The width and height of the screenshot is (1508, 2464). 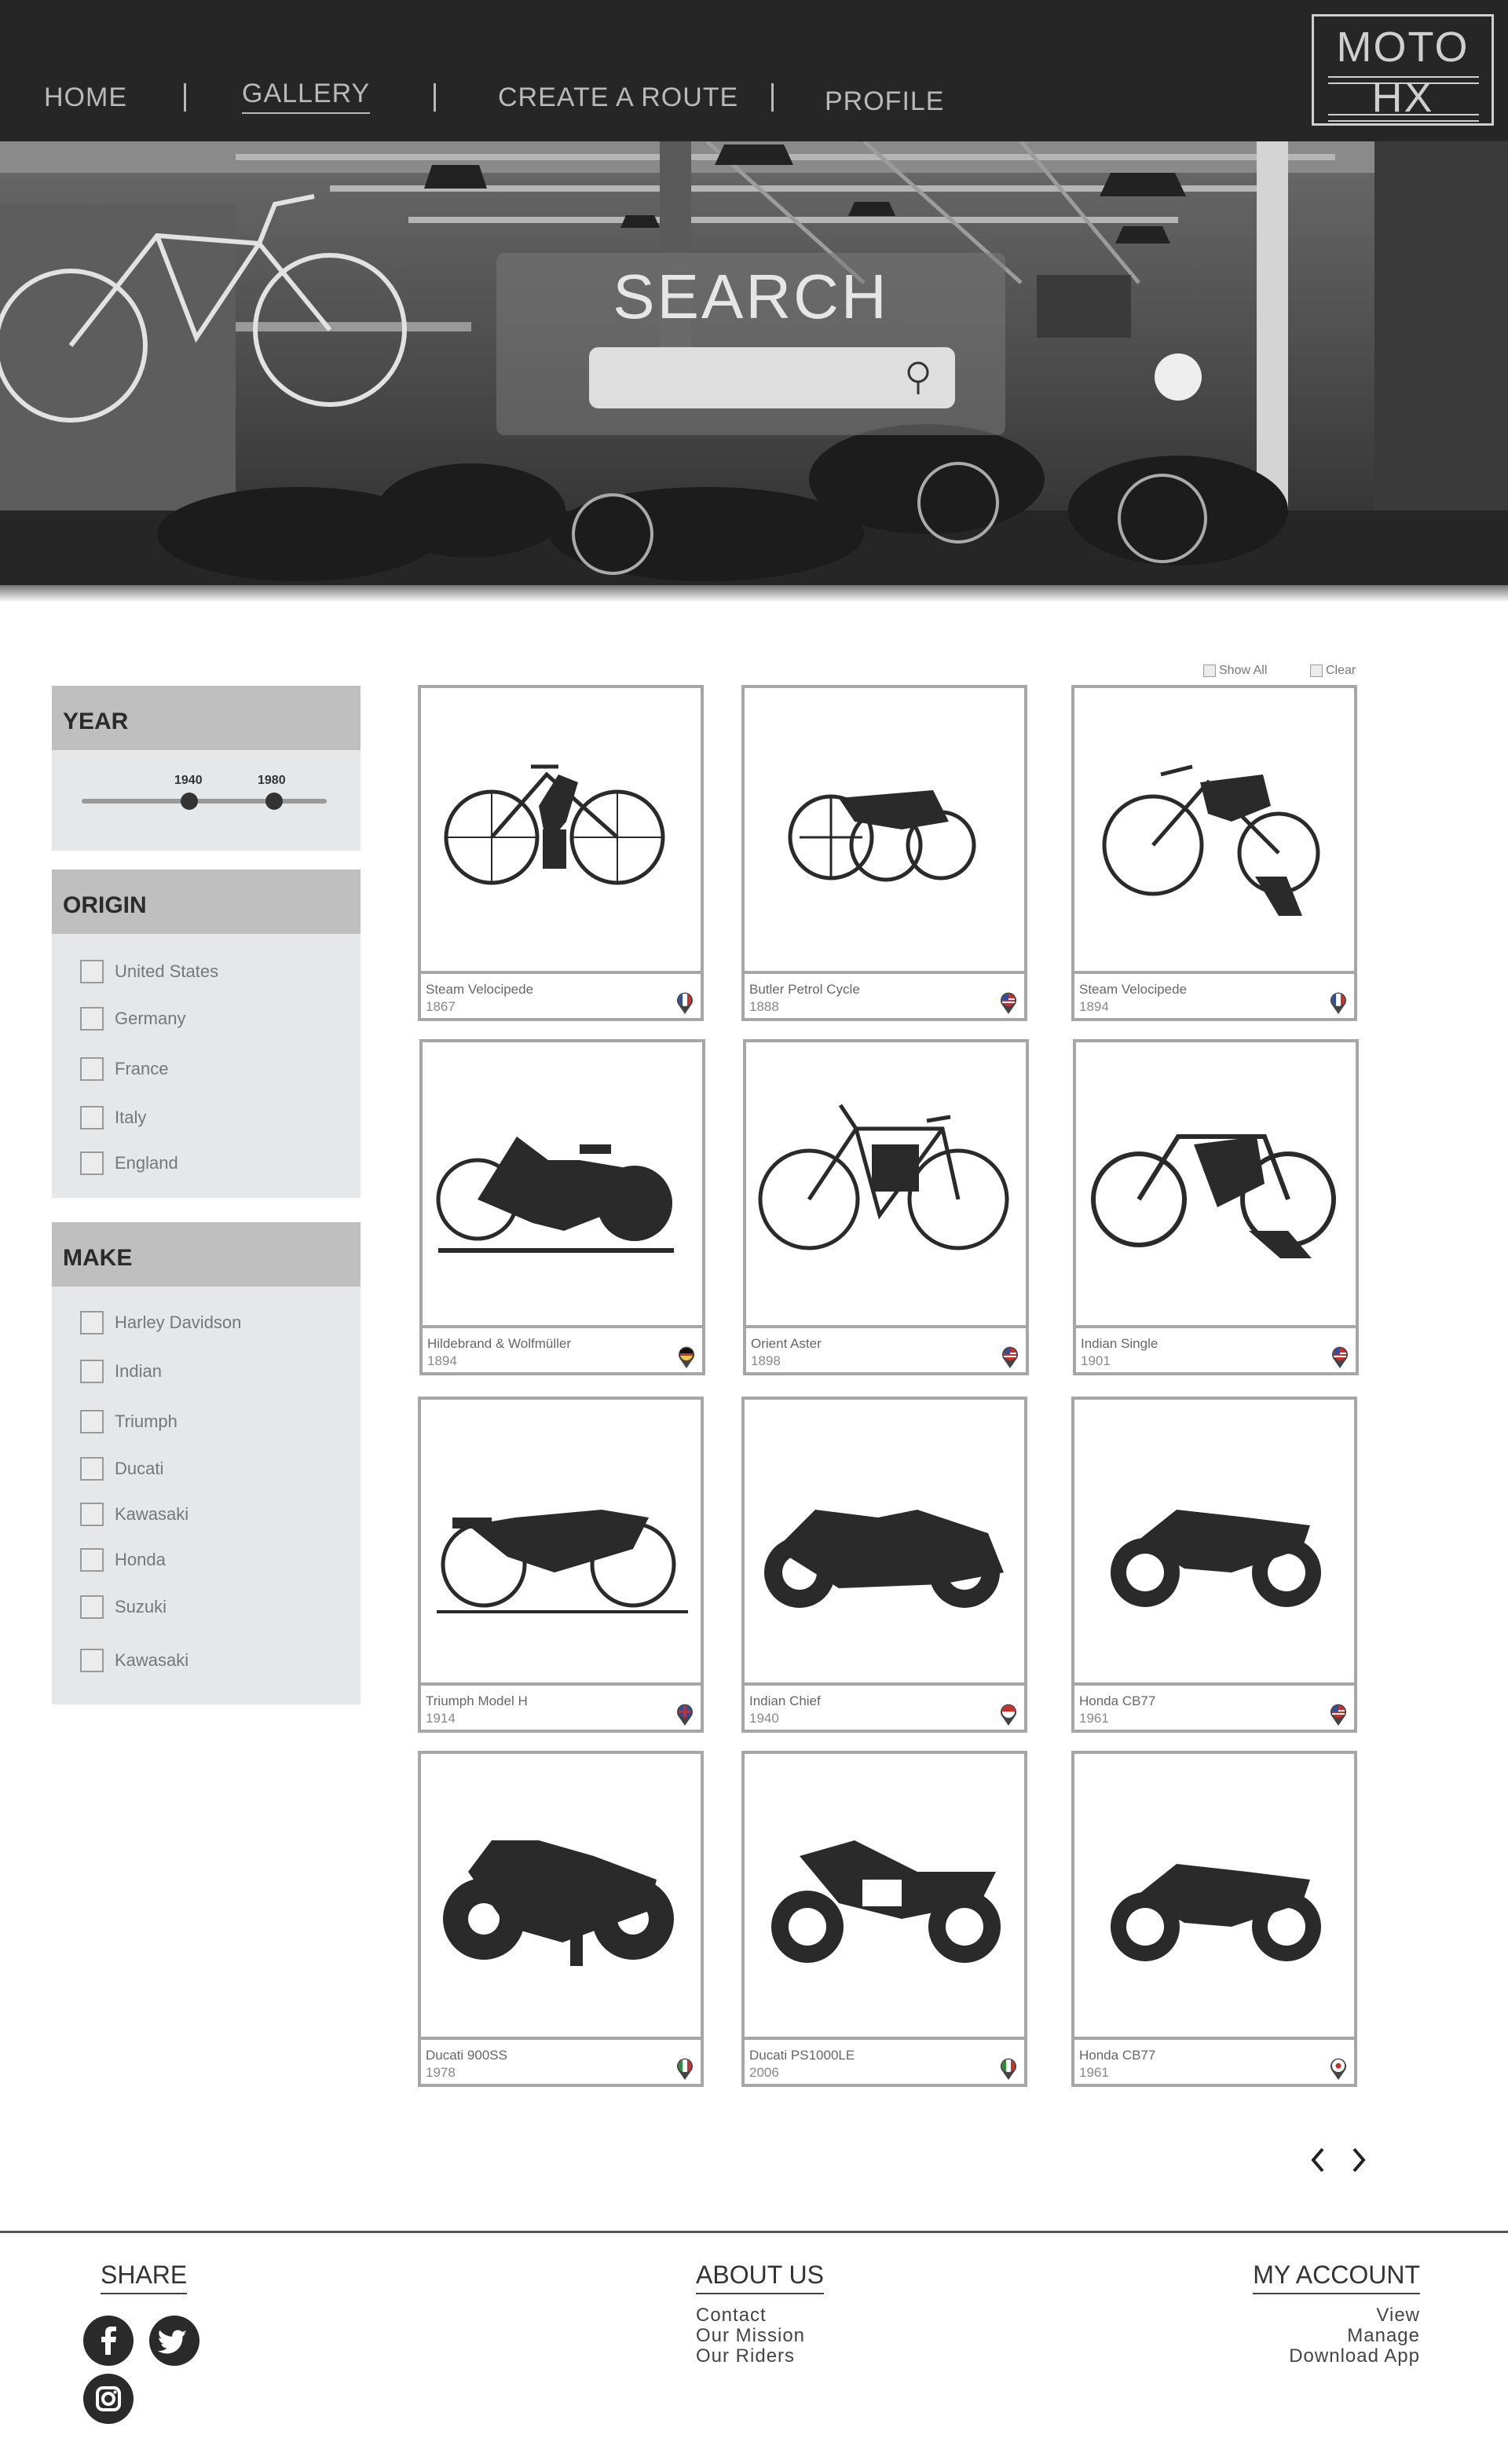 I want to click on france-flag-pin-icon, so click(x=1338, y=1003).